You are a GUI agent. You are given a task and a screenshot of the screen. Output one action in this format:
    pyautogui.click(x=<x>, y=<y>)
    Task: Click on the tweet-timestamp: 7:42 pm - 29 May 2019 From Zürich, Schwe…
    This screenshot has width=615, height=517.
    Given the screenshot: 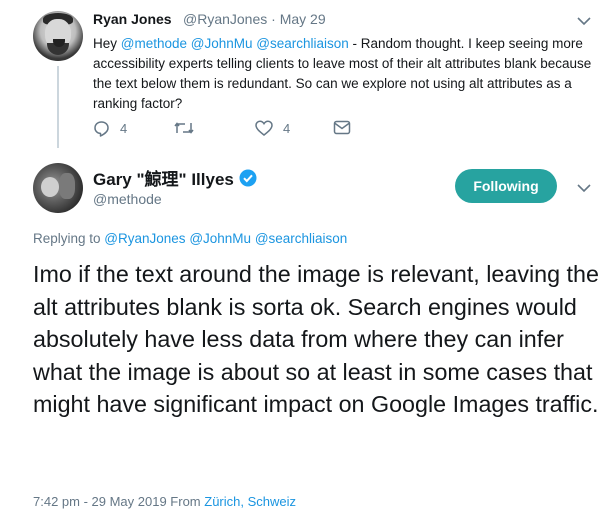 What is the action you would take?
    pyautogui.click(x=164, y=501)
    